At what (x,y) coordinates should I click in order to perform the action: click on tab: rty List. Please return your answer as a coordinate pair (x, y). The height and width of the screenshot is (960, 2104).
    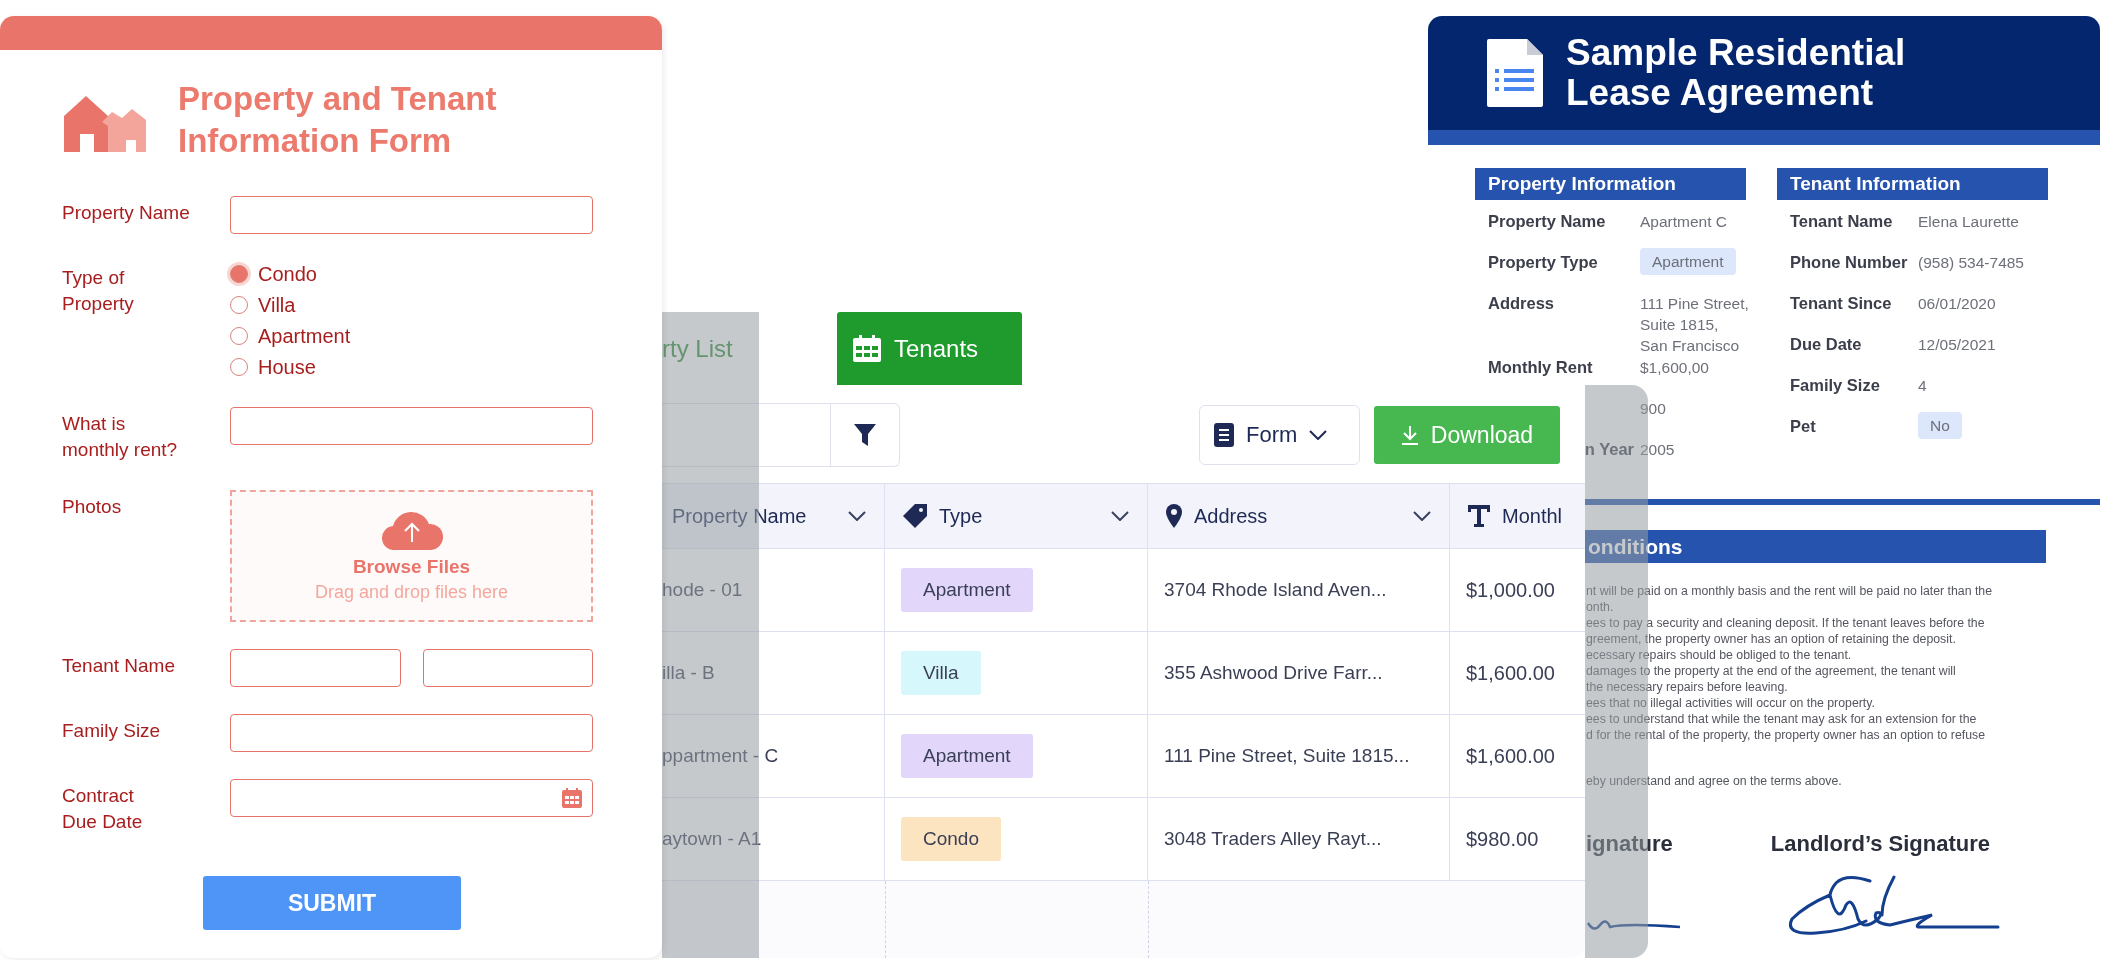
    Looking at the image, I should click on (749, 348).